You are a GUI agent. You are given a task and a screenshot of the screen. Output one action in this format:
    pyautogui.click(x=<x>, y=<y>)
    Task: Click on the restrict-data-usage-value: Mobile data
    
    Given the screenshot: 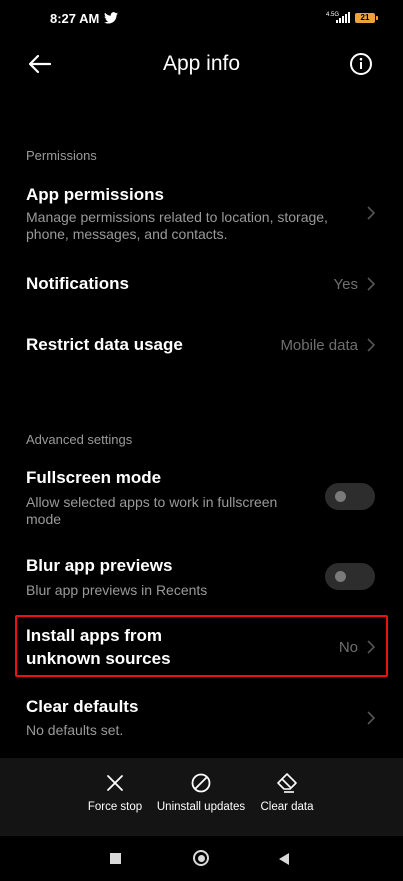 What is the action you would take?
    pyautogui.click(x=319, y=345)
    